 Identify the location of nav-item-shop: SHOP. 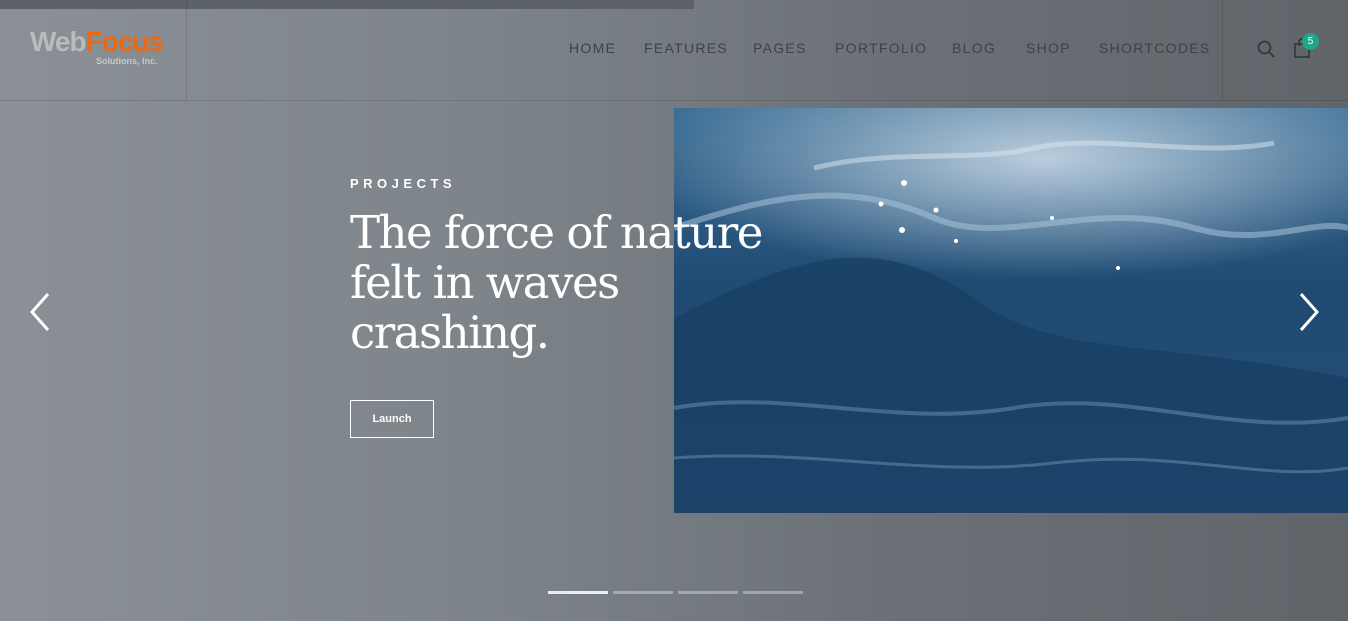
(1048, 48).